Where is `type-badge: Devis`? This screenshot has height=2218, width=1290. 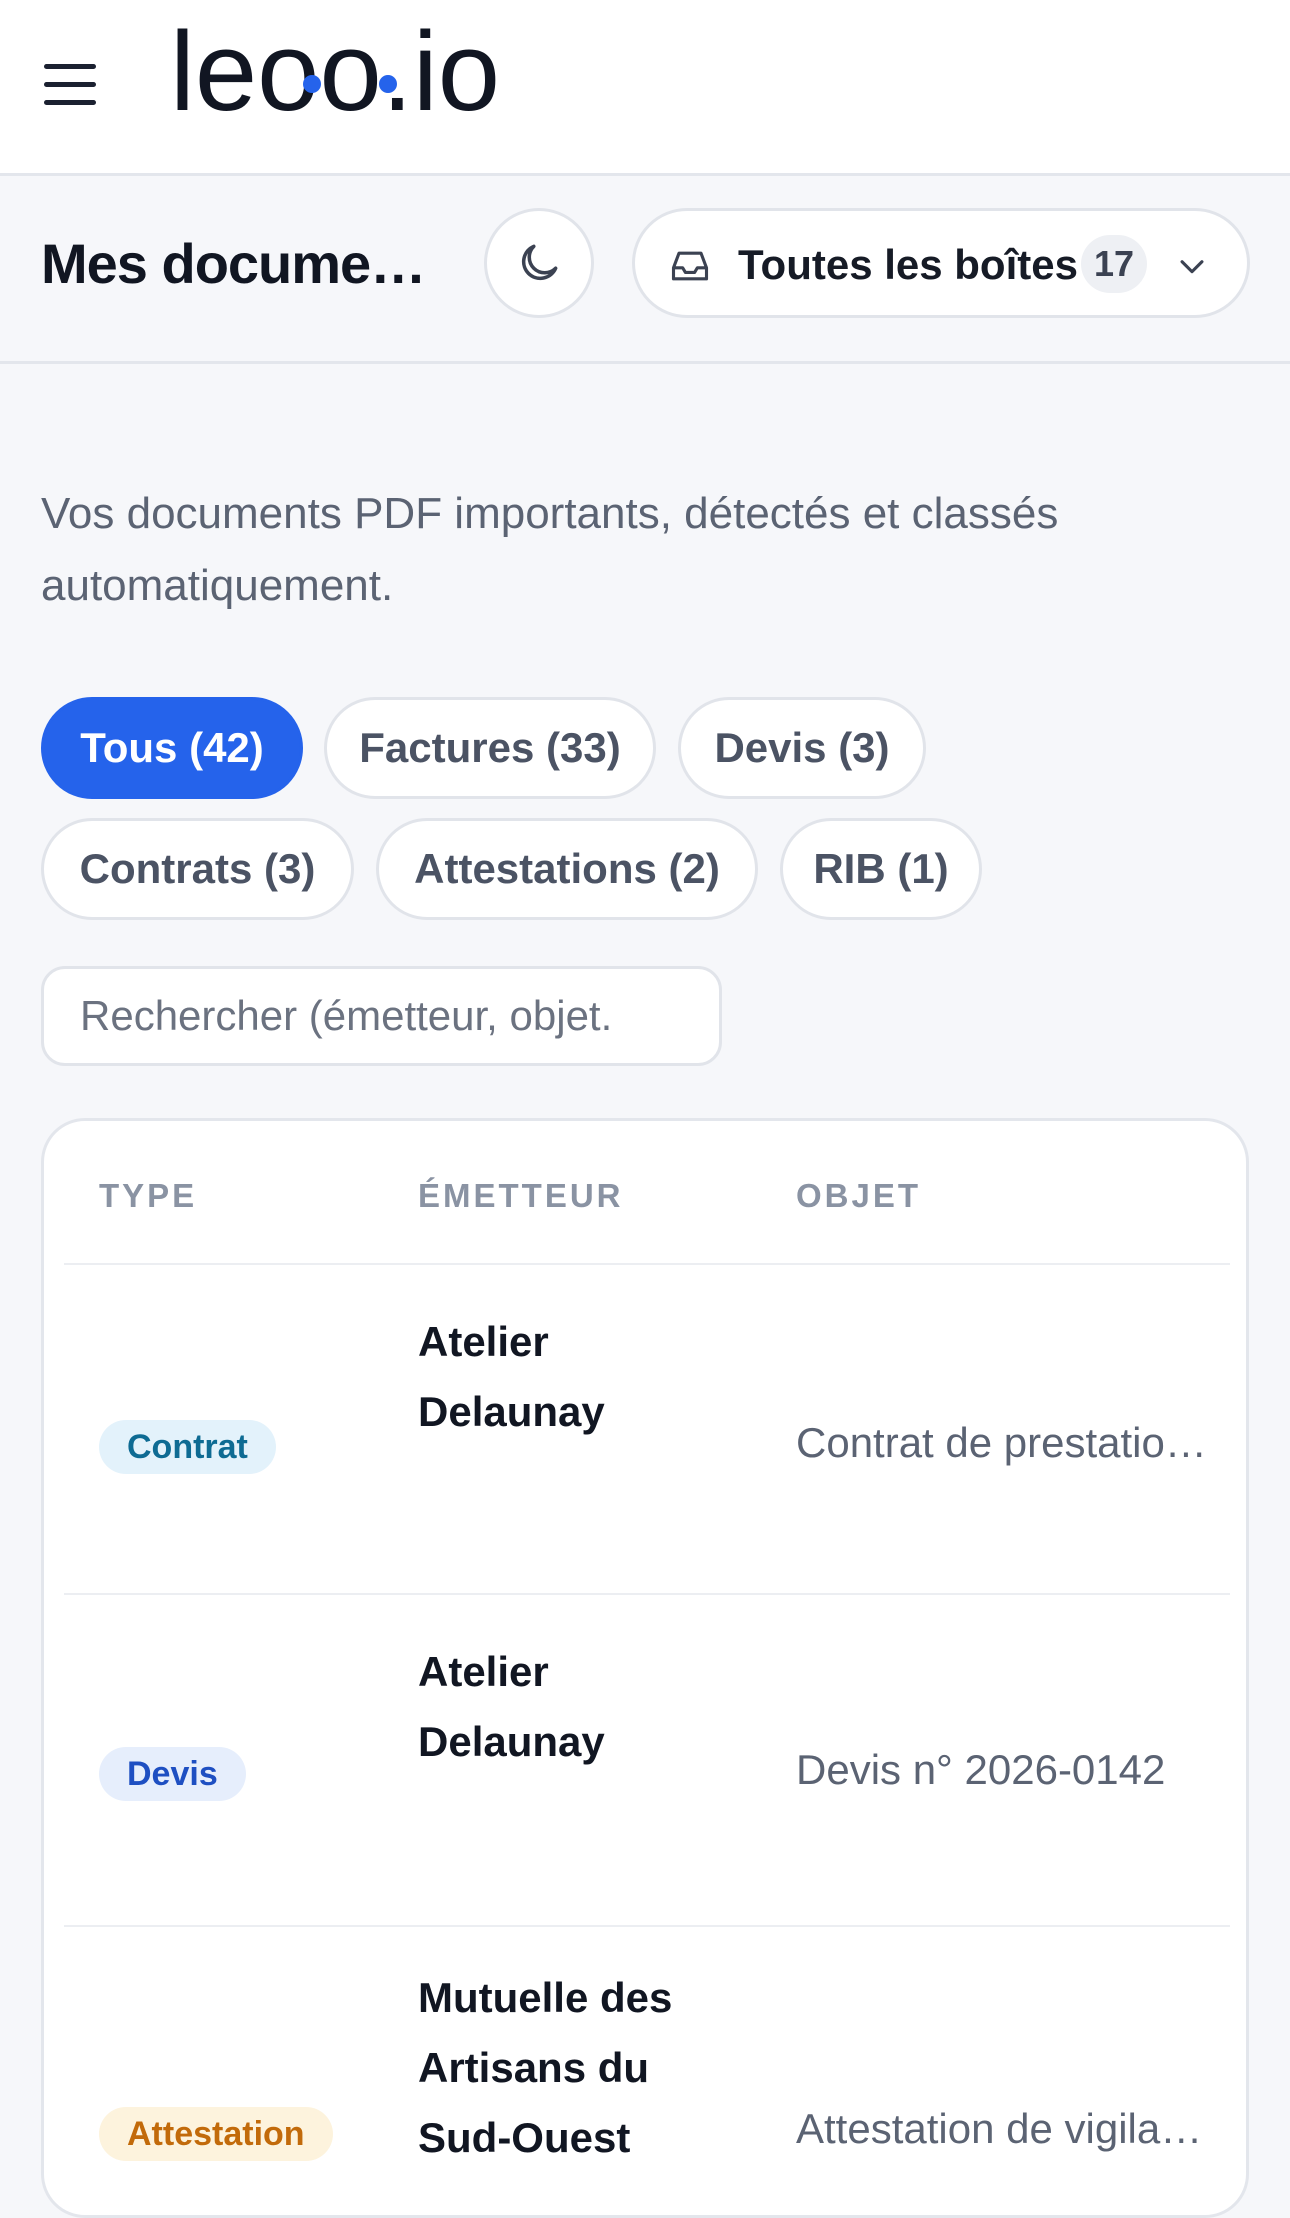
type-badge: Devis is located at coordinates (172, 1774).